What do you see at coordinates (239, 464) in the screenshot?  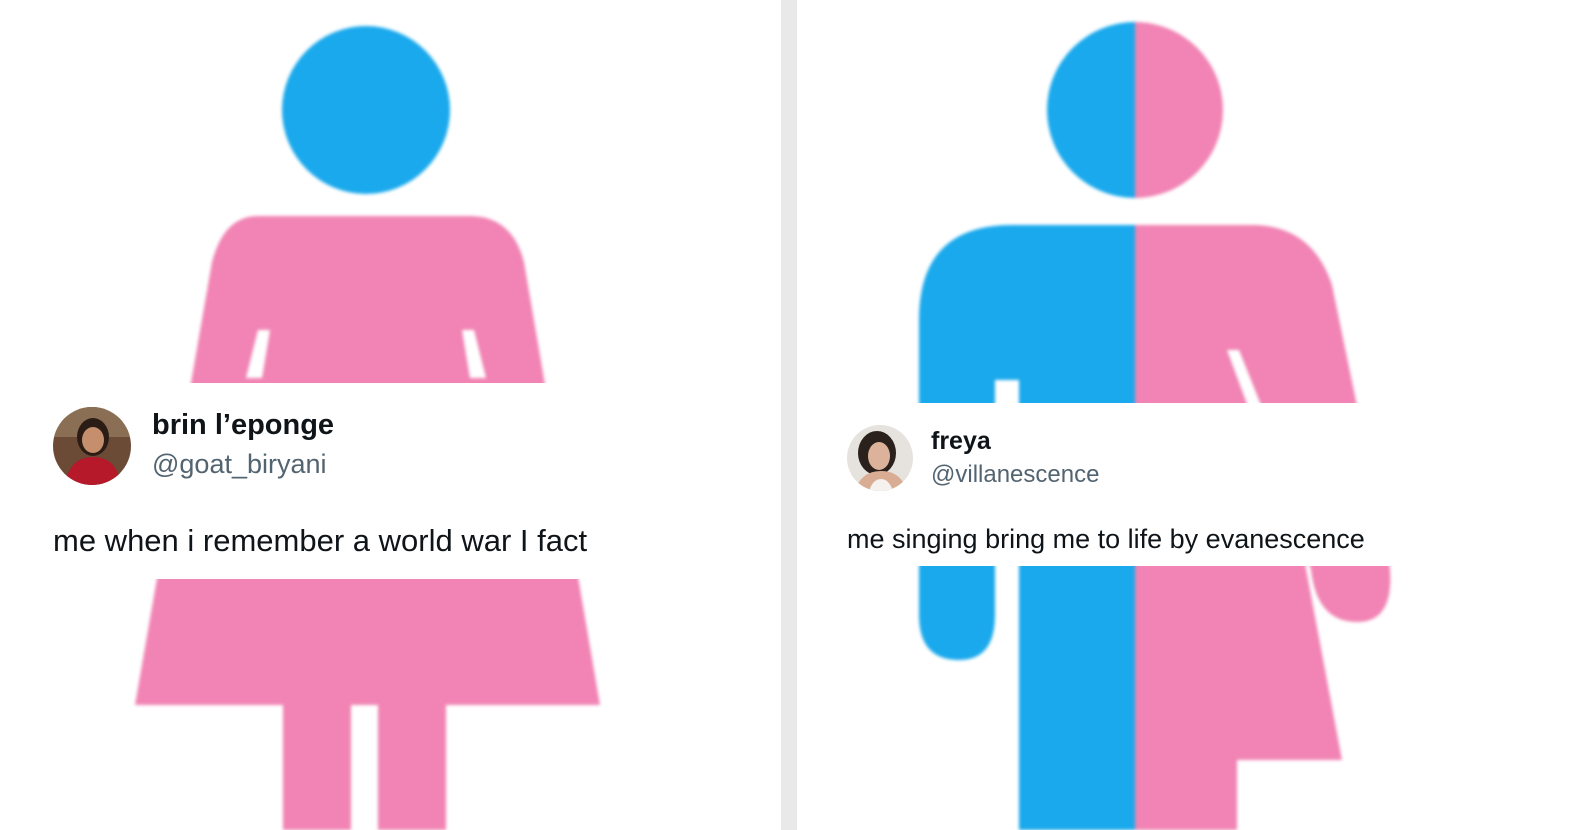 I see `user-handle: @goat_biryani` at bounding box center [239, 464].